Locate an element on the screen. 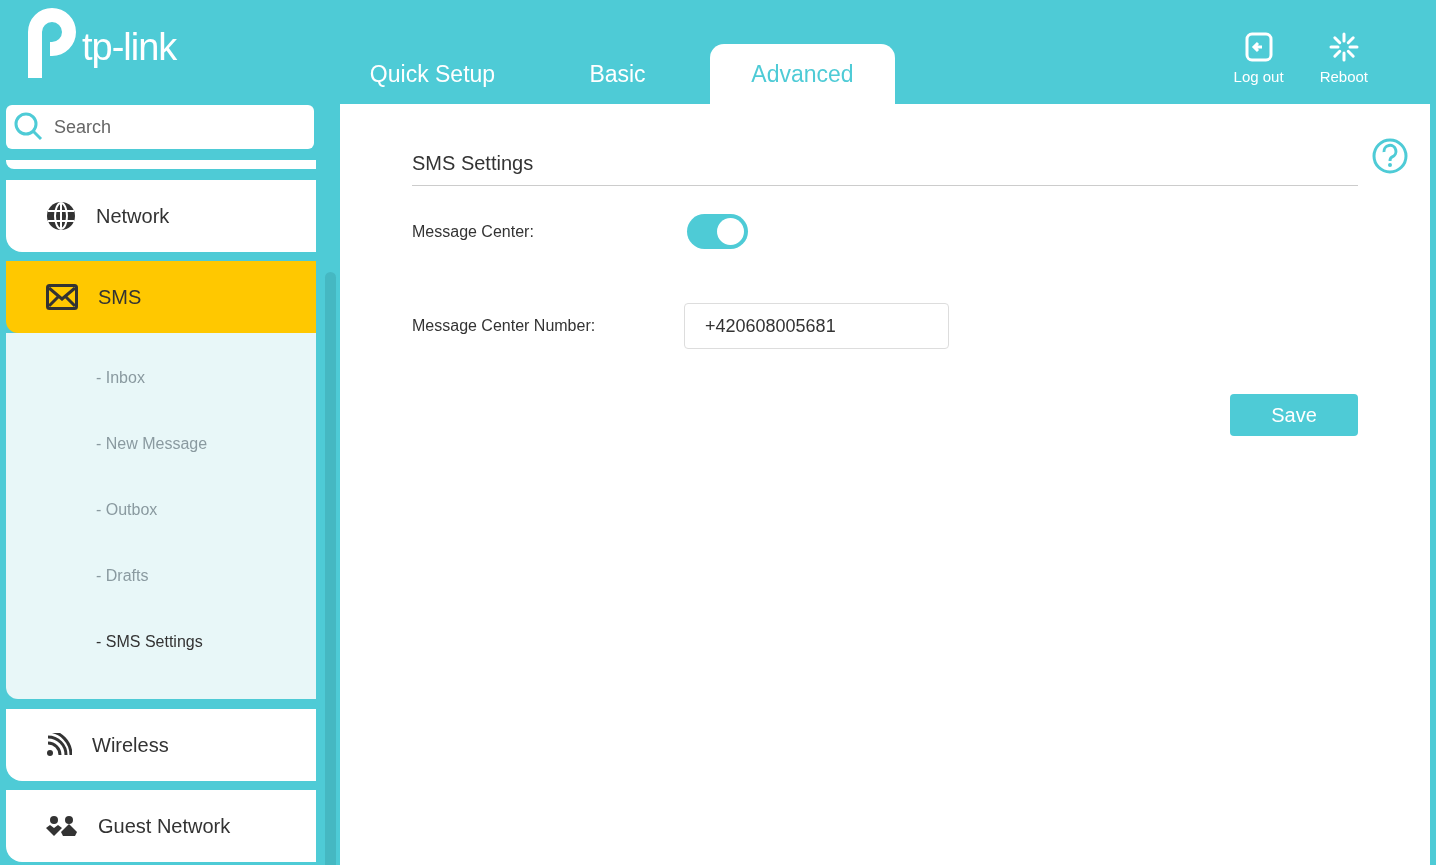 This screenshot has height=865, width=1436. menu-item: Guest Network is located at coordinates (161, 826).